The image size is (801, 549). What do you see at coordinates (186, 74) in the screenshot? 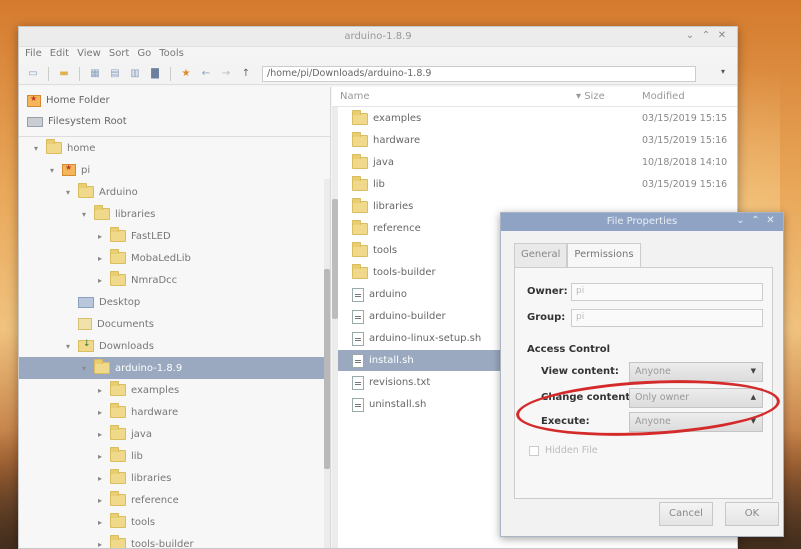
I see `home-icon: ★` at bounding box center [186, 74].